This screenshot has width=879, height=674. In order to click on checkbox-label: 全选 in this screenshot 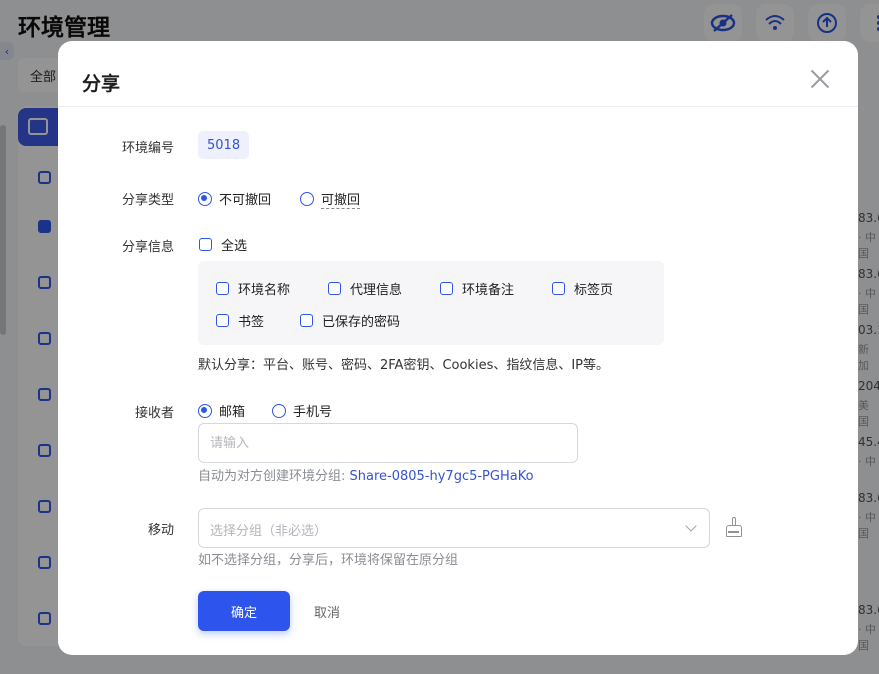, I will do `click(234, 246)`.